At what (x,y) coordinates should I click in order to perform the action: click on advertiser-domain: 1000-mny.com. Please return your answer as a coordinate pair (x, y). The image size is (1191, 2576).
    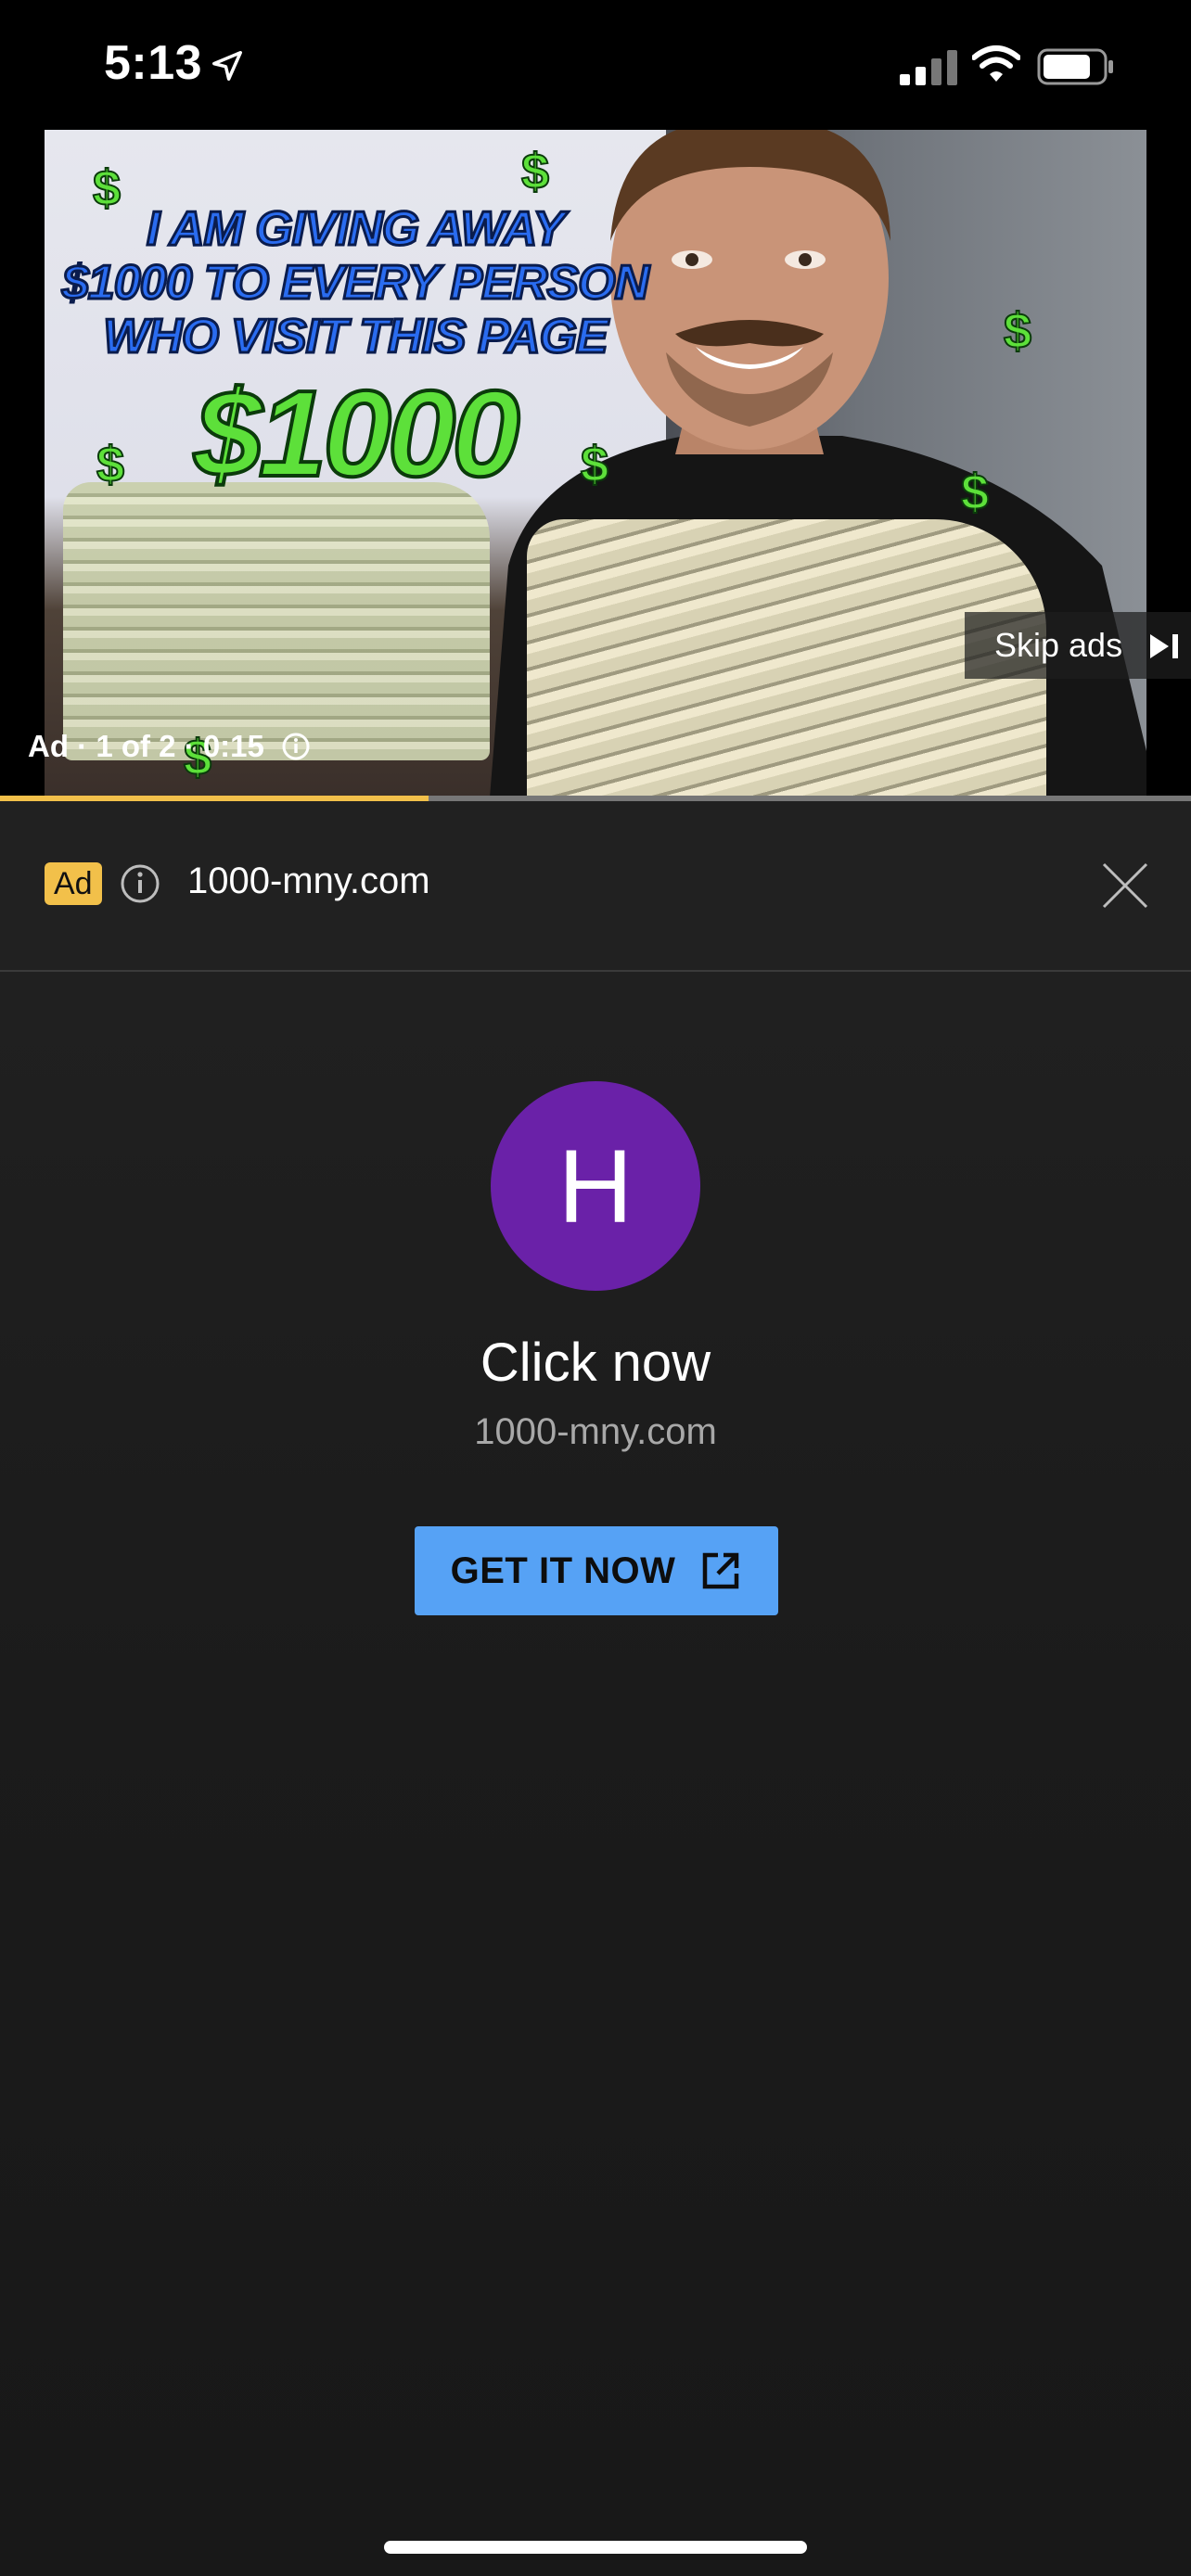
    Looking at the image, I should click on (308, 881).